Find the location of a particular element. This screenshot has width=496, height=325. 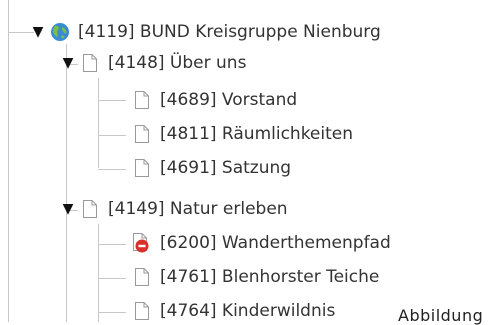

tree-node-page: [4691] Satzung is located at coordinates (211, 168).